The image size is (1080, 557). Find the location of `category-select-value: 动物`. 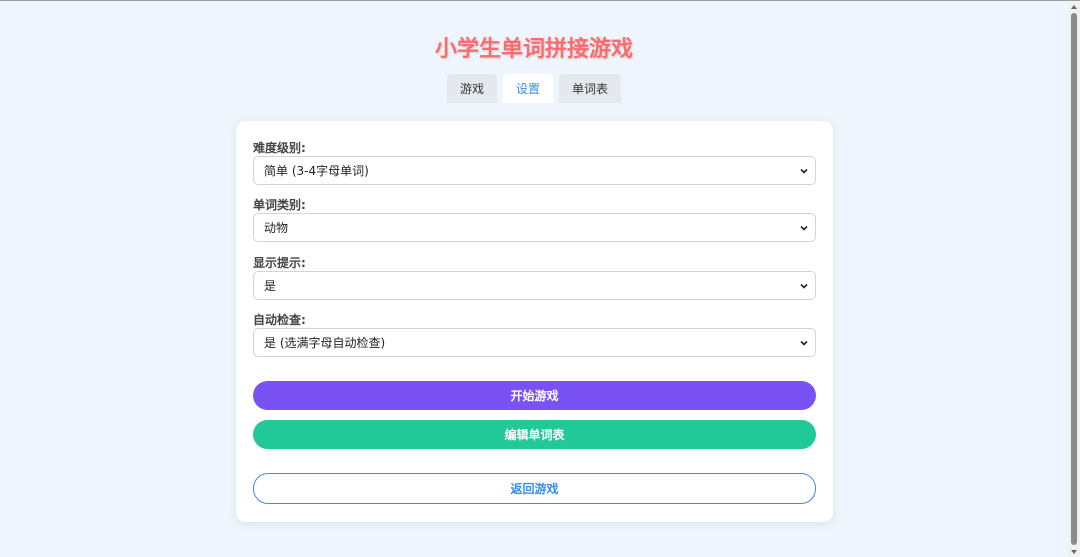

category-select-value: 动物 is located at coordinates (276, 228).